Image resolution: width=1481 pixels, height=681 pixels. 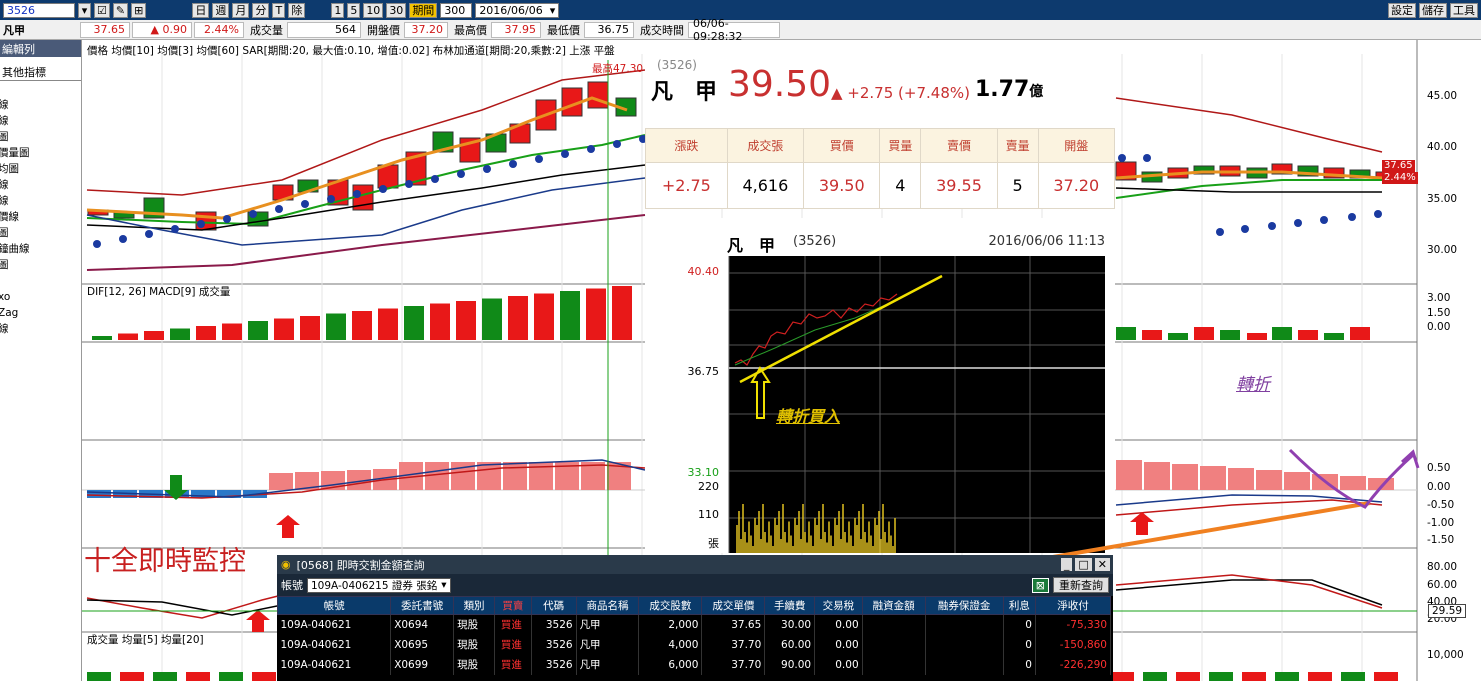 I want to click on ex-rights-button: 除, so click(x=297, y=10).